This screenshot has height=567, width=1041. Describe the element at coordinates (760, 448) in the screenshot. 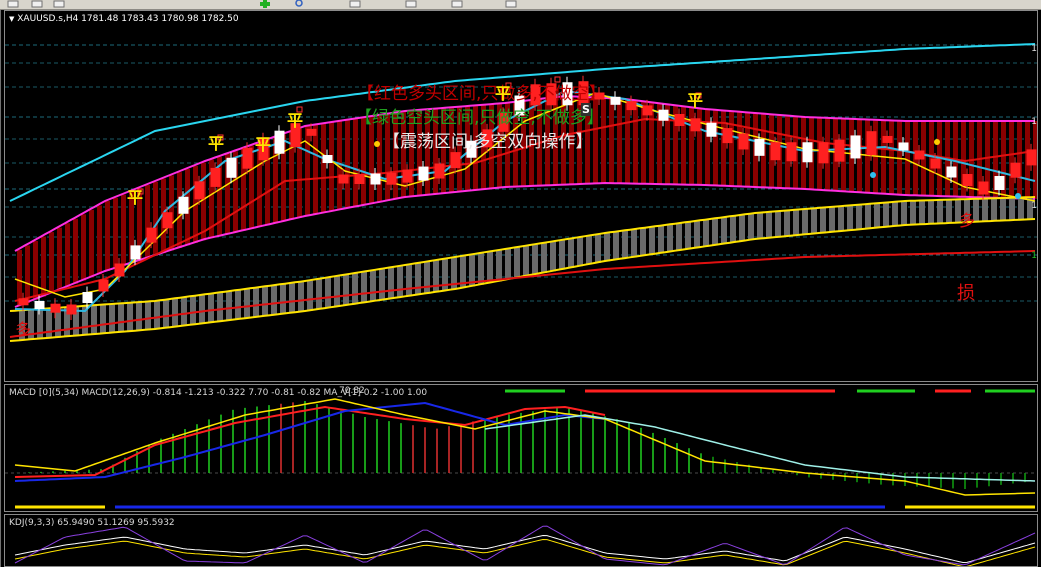

I see `macd-cyan-line` at that location.